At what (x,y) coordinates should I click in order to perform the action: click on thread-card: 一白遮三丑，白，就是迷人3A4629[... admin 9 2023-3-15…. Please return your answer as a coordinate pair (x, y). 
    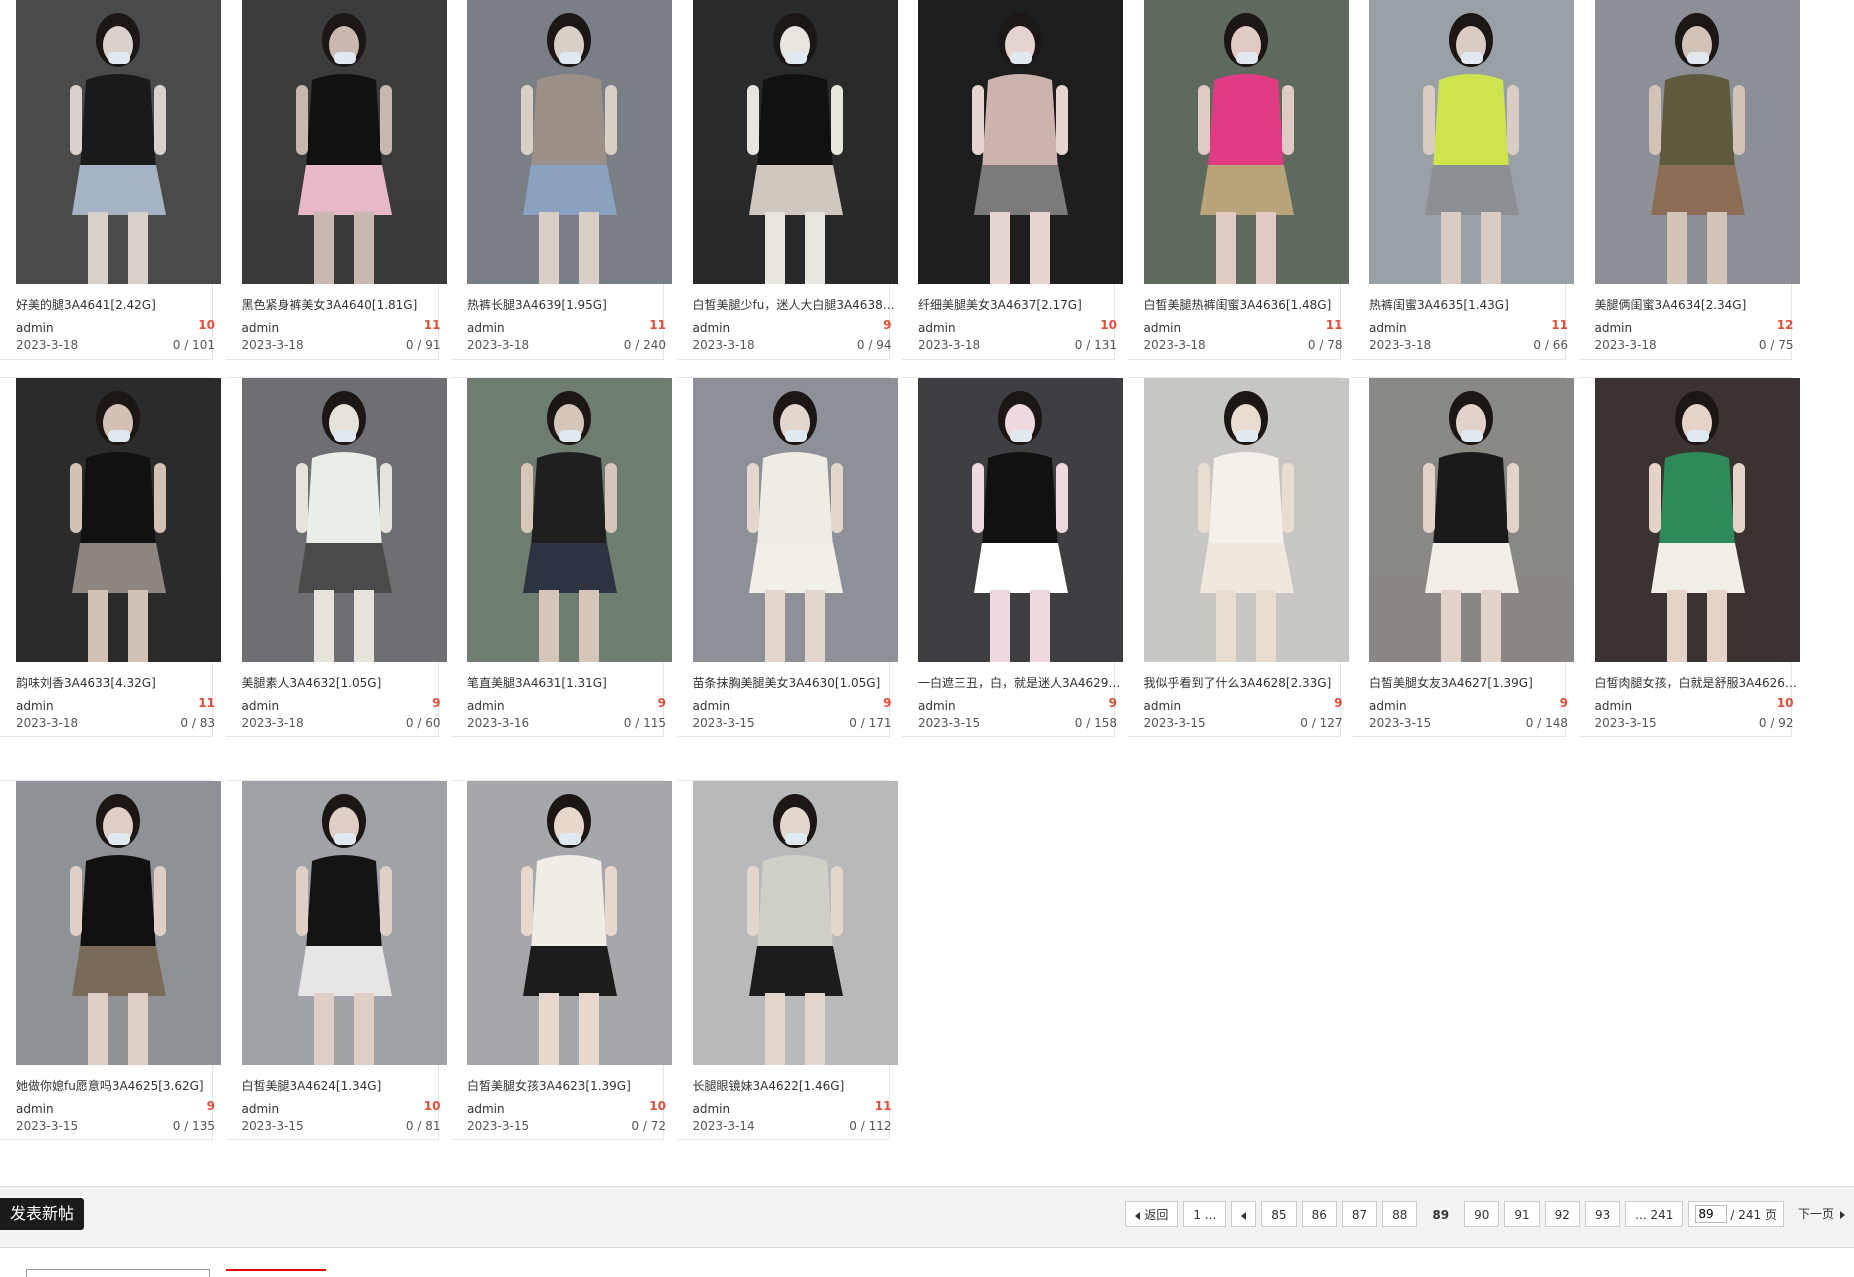
    Looking at the image, I should click on (1012, 557).